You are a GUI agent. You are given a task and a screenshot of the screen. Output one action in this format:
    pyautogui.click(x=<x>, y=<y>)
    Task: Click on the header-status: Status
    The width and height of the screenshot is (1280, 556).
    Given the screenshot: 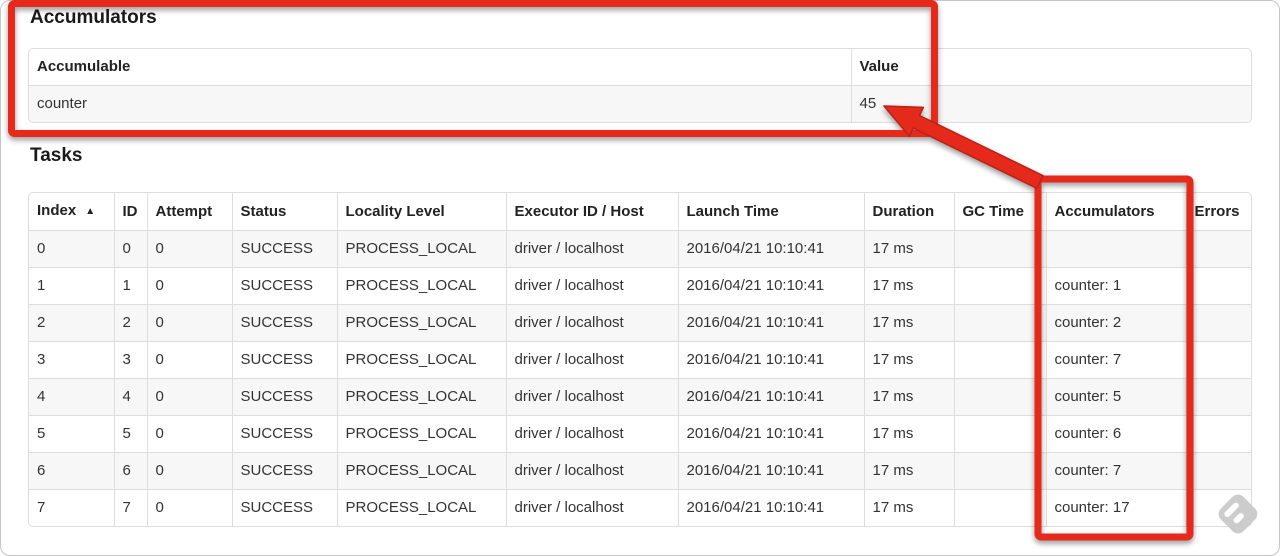 What is the action you would take?
    pyautogui.click(x=284, y=212)
    